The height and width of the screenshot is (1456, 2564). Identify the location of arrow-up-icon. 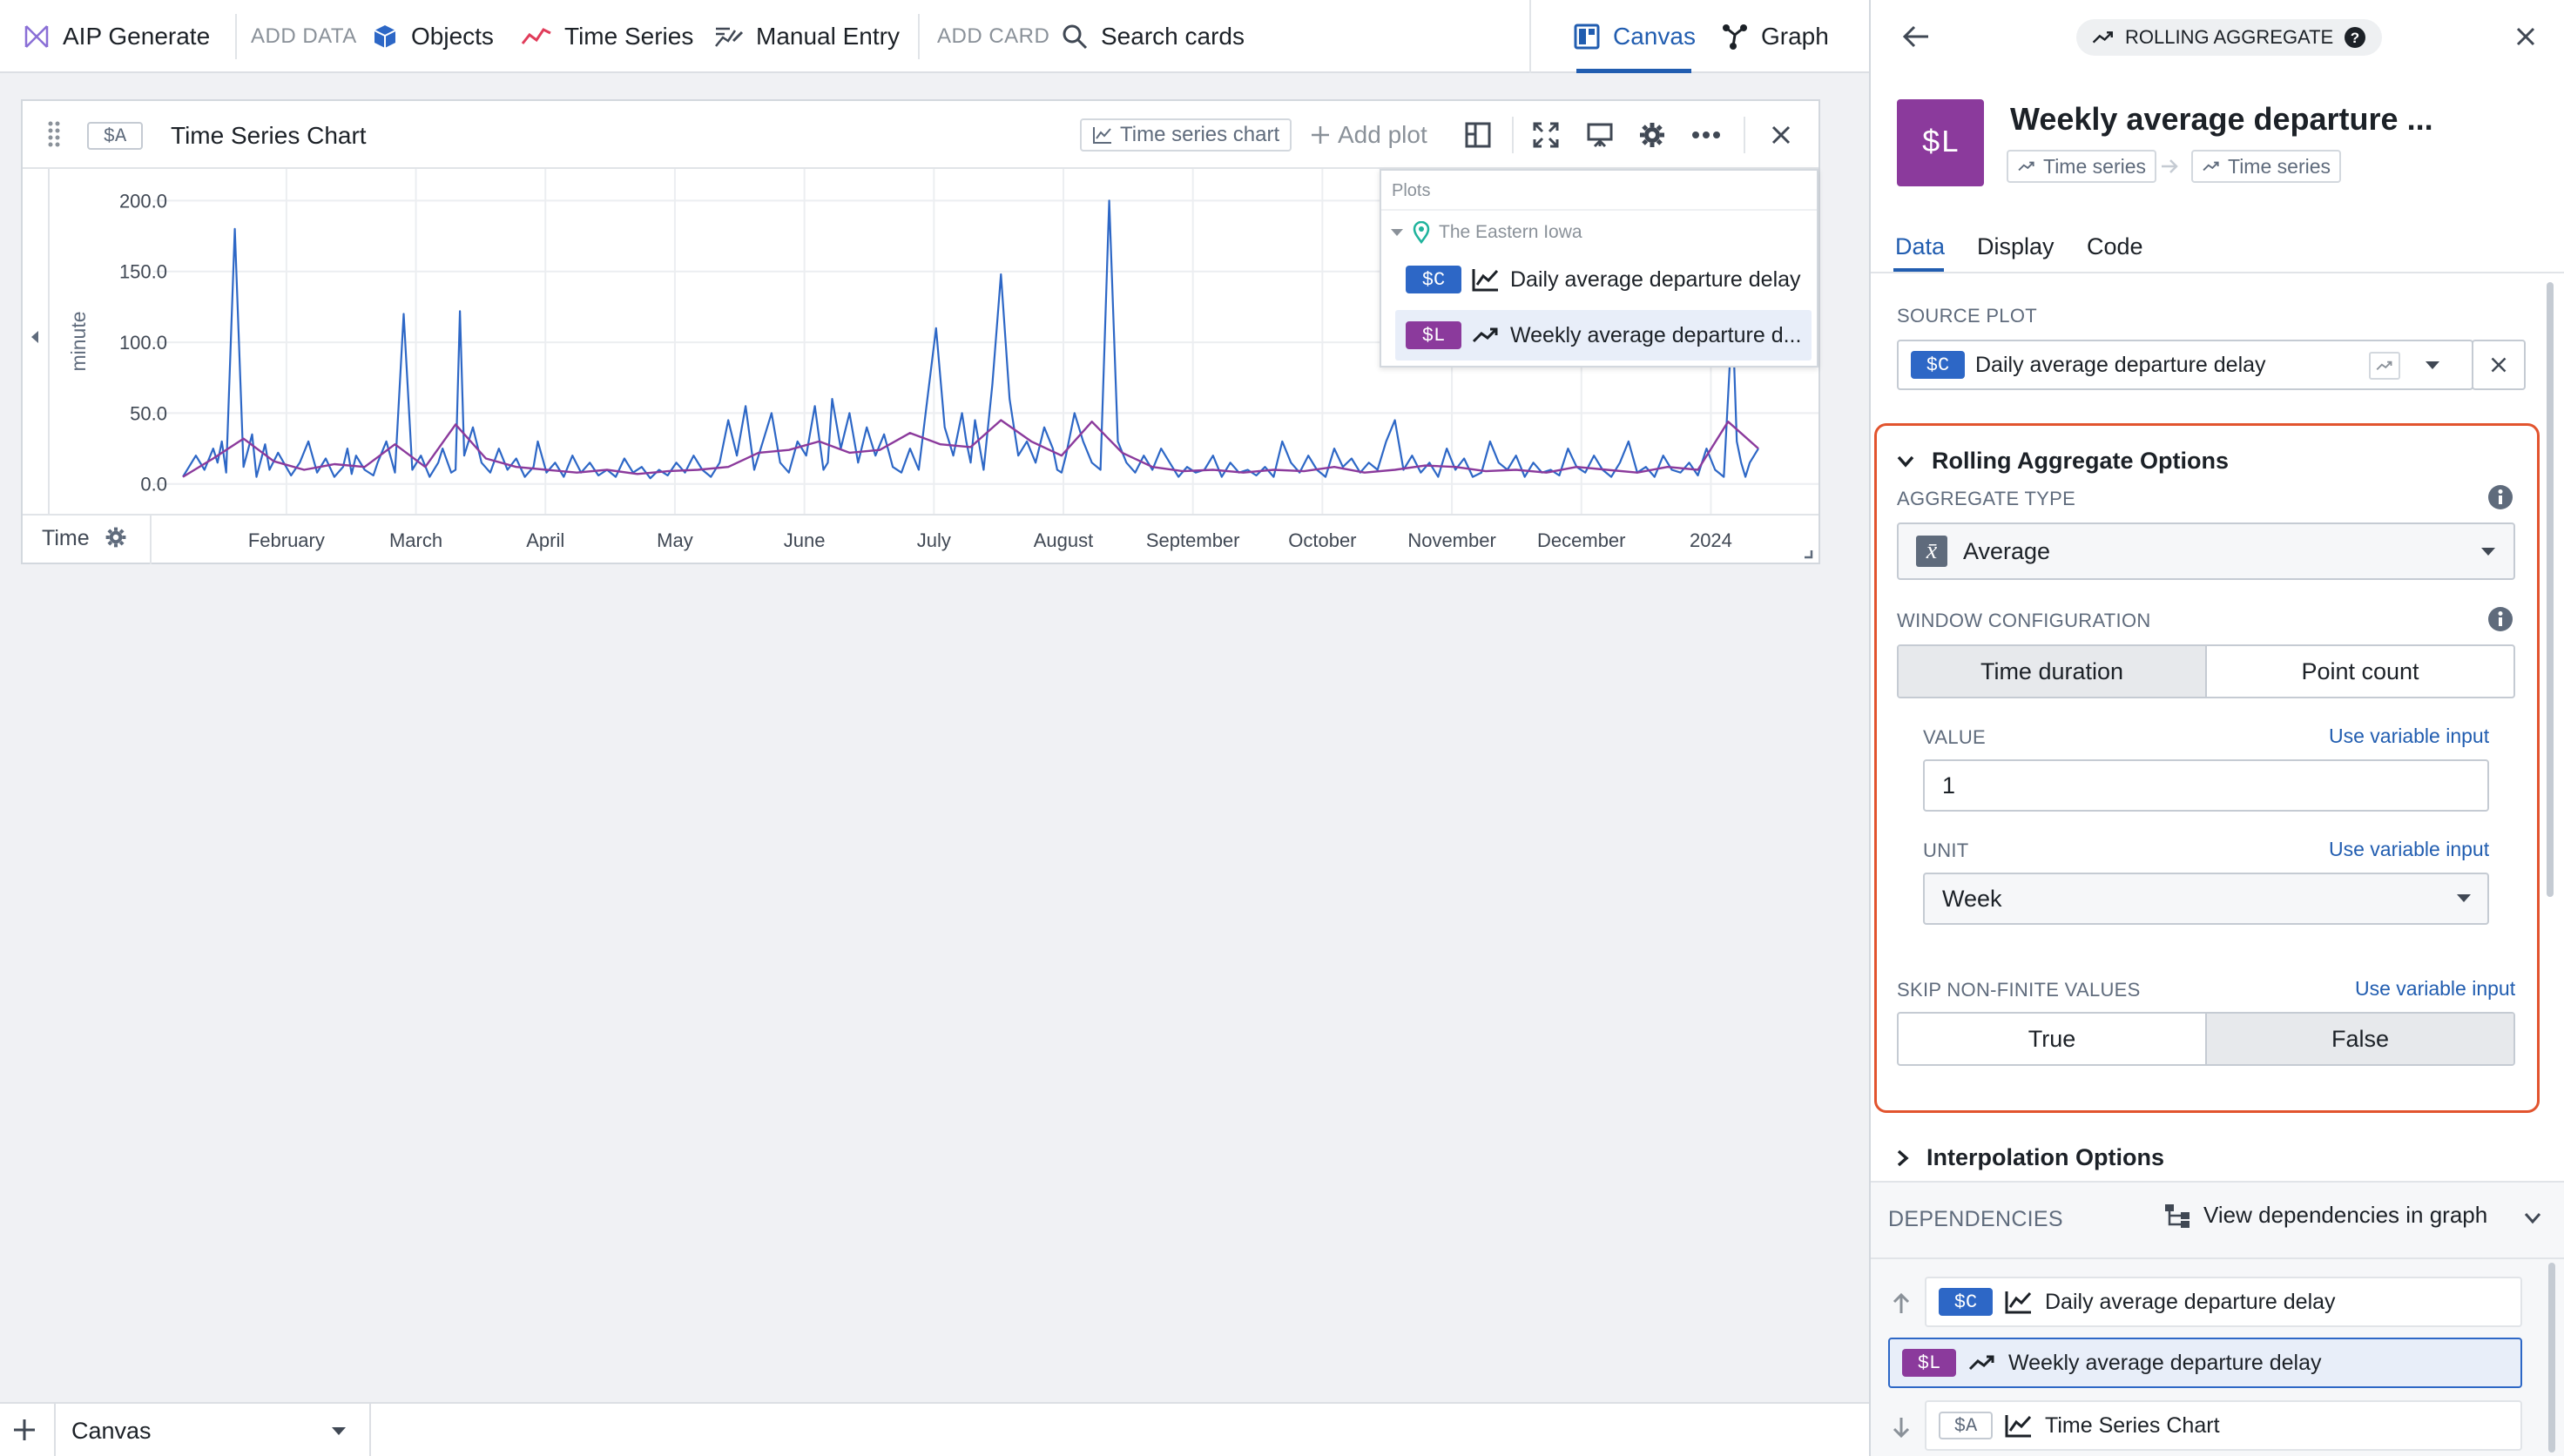
(1902, 1303).